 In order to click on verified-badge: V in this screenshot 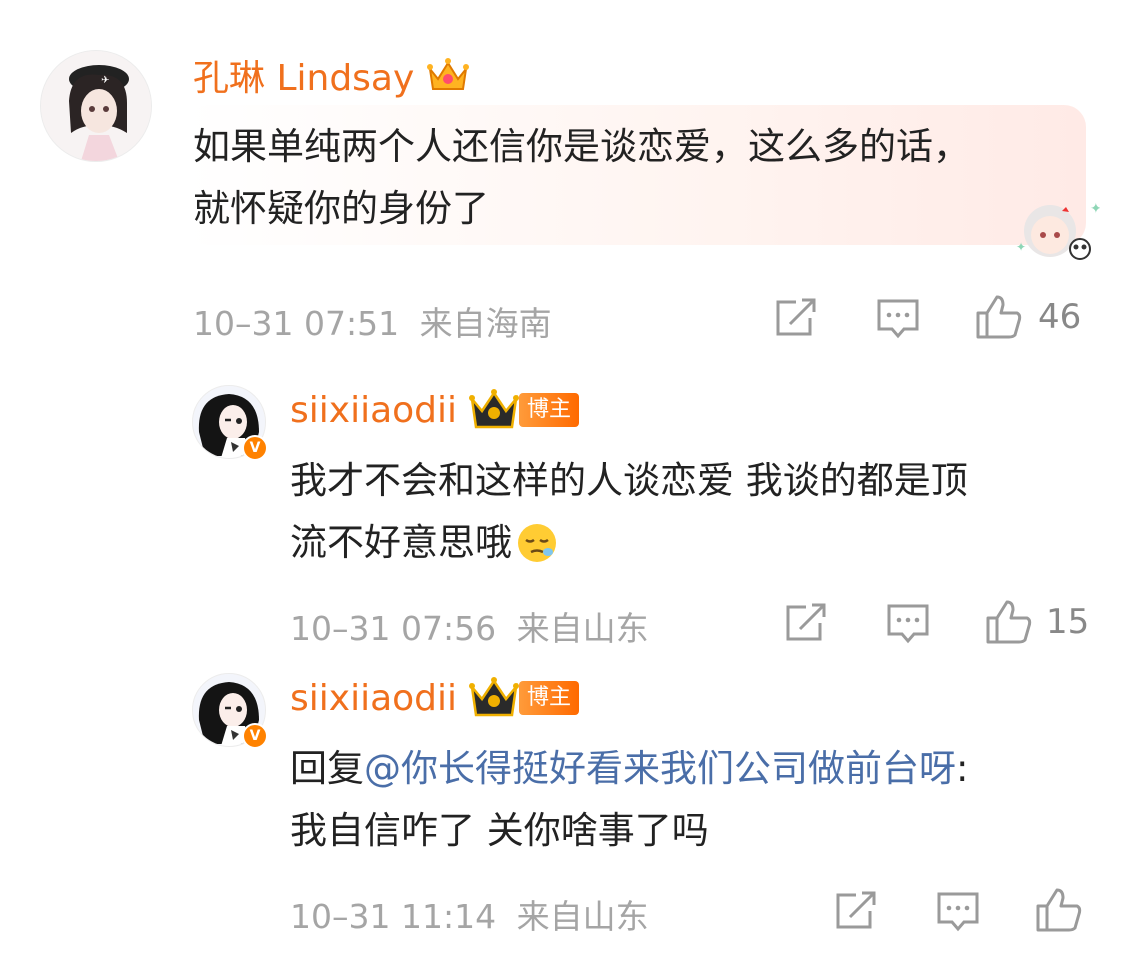, I will do `click(255, 736)`.